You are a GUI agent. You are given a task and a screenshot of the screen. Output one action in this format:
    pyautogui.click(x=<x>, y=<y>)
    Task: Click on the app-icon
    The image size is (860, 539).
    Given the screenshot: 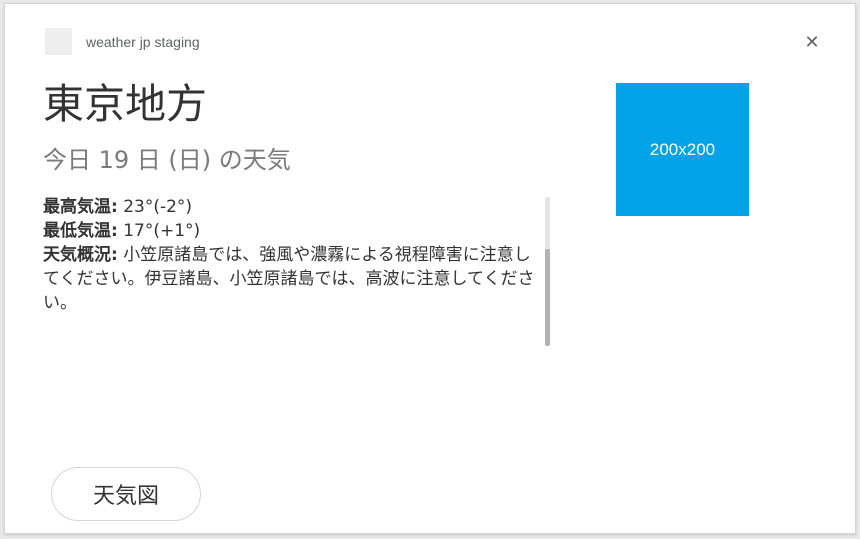 What is the action you would take?
    pyautogui.click(x=58, y=41)
    